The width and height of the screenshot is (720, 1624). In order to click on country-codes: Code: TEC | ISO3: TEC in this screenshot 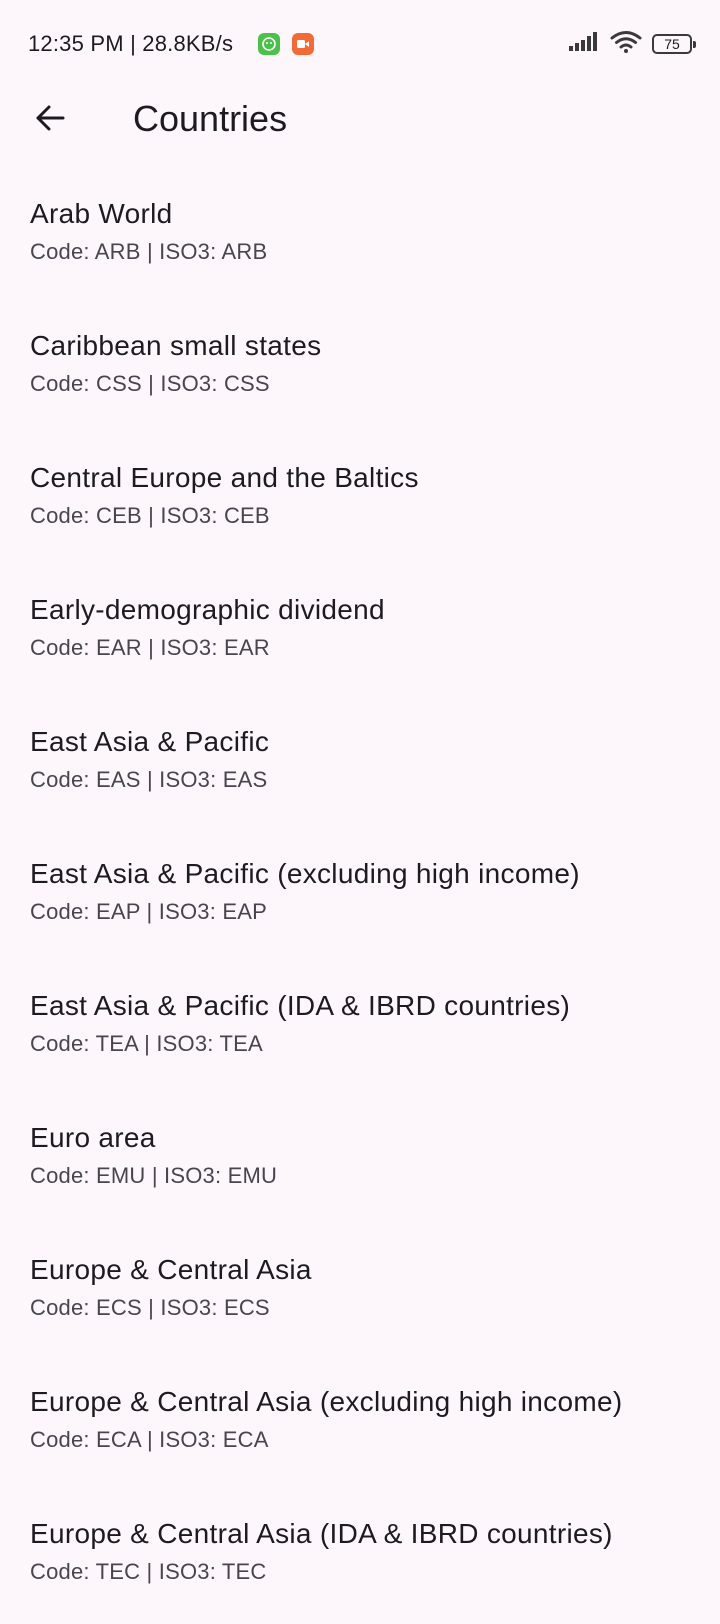, I will do `click(148, 1571)`.